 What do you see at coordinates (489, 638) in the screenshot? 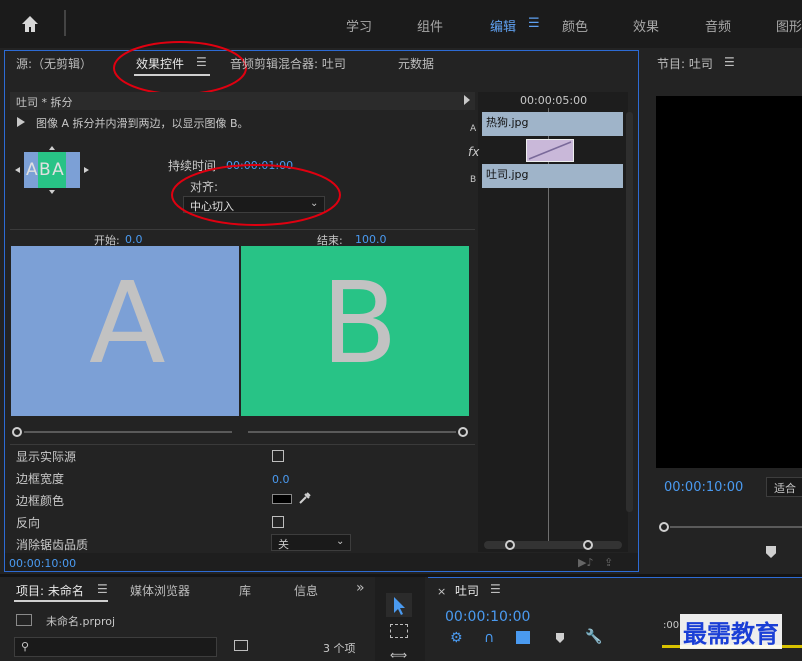
I see `snap-magnet-icon: ∩` at bounding box center [489, 638].